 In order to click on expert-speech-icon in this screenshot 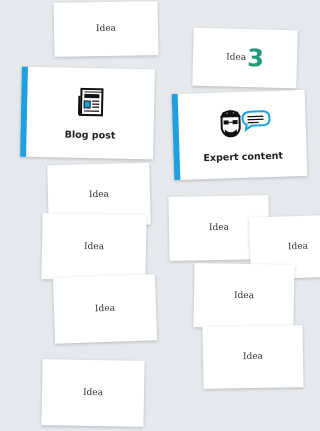, I will do `click(242, 126)`.